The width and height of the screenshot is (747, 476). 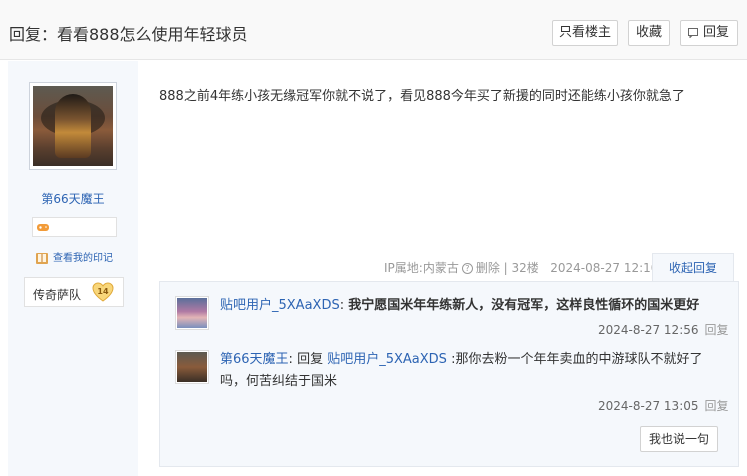 I want to click on avatar-image, so click(x=73, y=126).